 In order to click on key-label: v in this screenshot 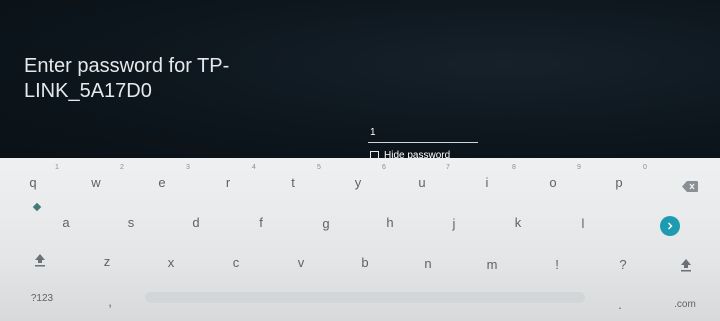, I will do `click(301, 262)`.